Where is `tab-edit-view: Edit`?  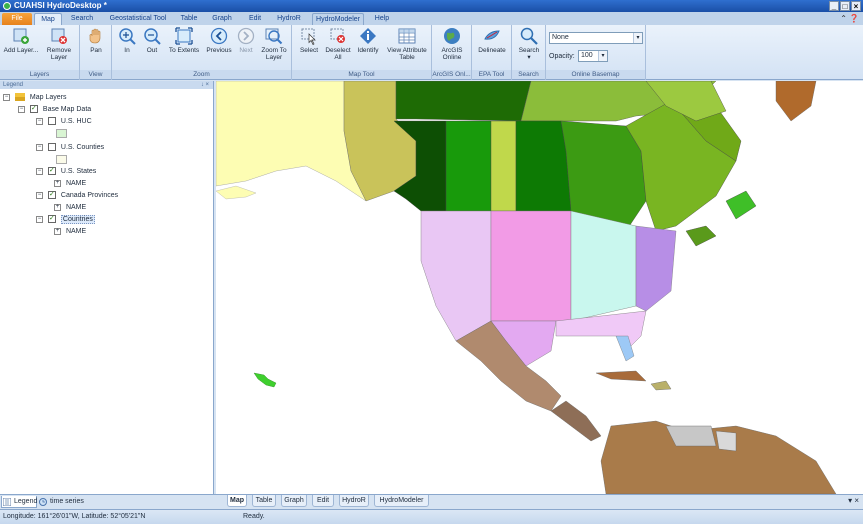
tab-edit-view: Edit is located at coordinates (323, 501).